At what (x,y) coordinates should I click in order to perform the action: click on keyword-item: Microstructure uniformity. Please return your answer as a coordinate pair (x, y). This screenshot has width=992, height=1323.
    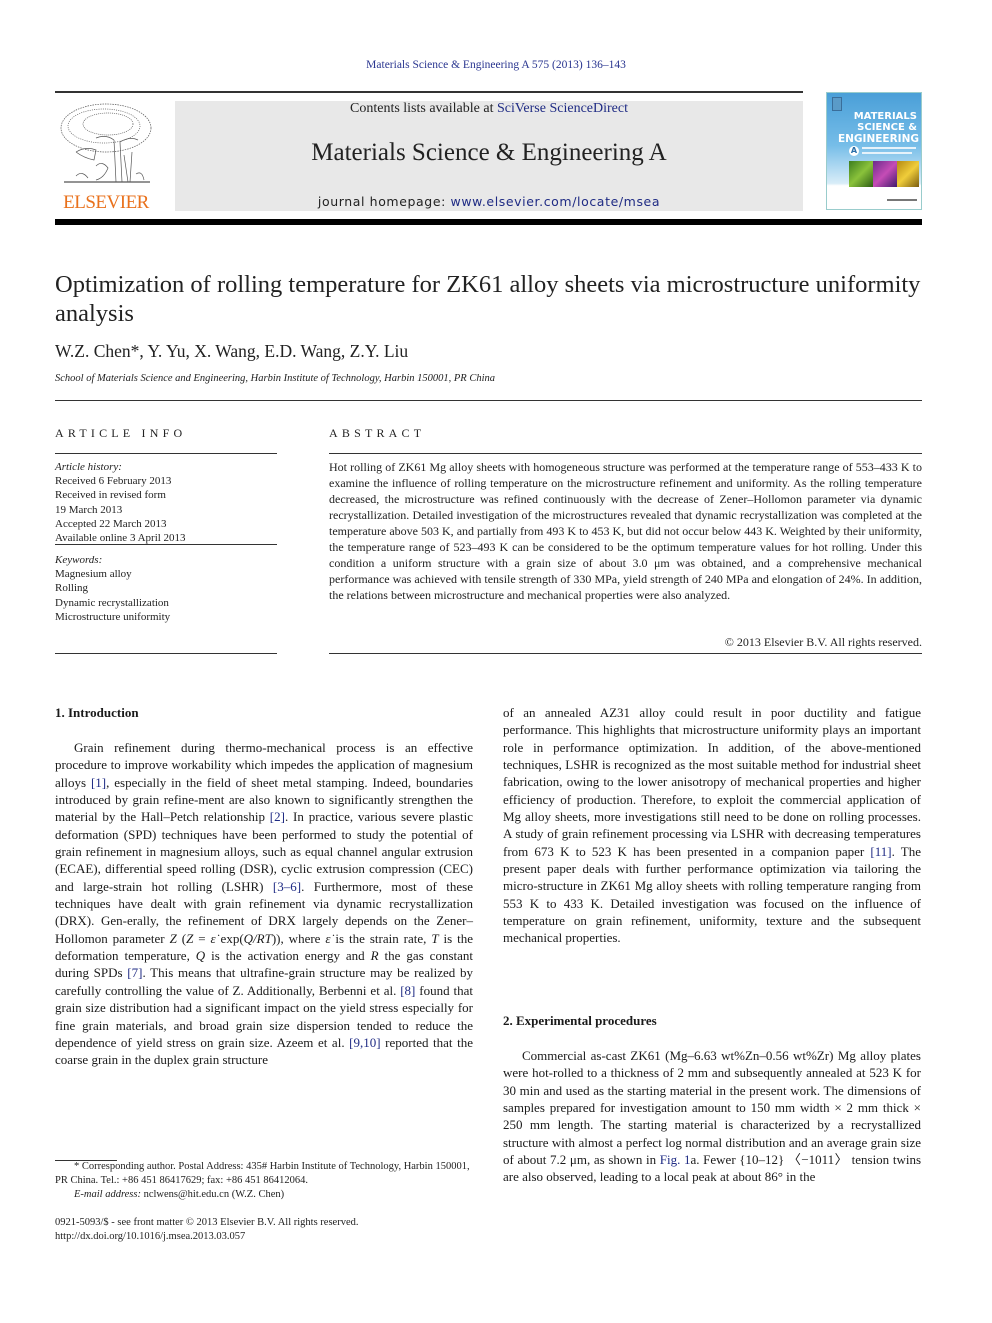
    Looking at the image, I should click on (113, 616).